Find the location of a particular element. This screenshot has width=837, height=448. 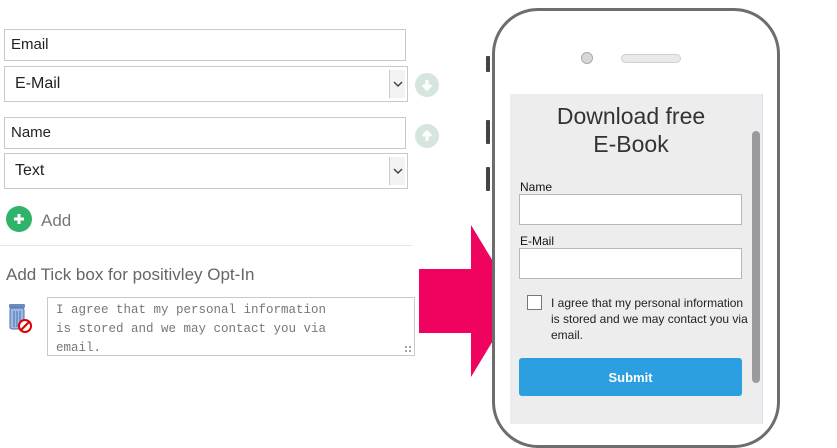

name-input is located at coordinates (630, 209).